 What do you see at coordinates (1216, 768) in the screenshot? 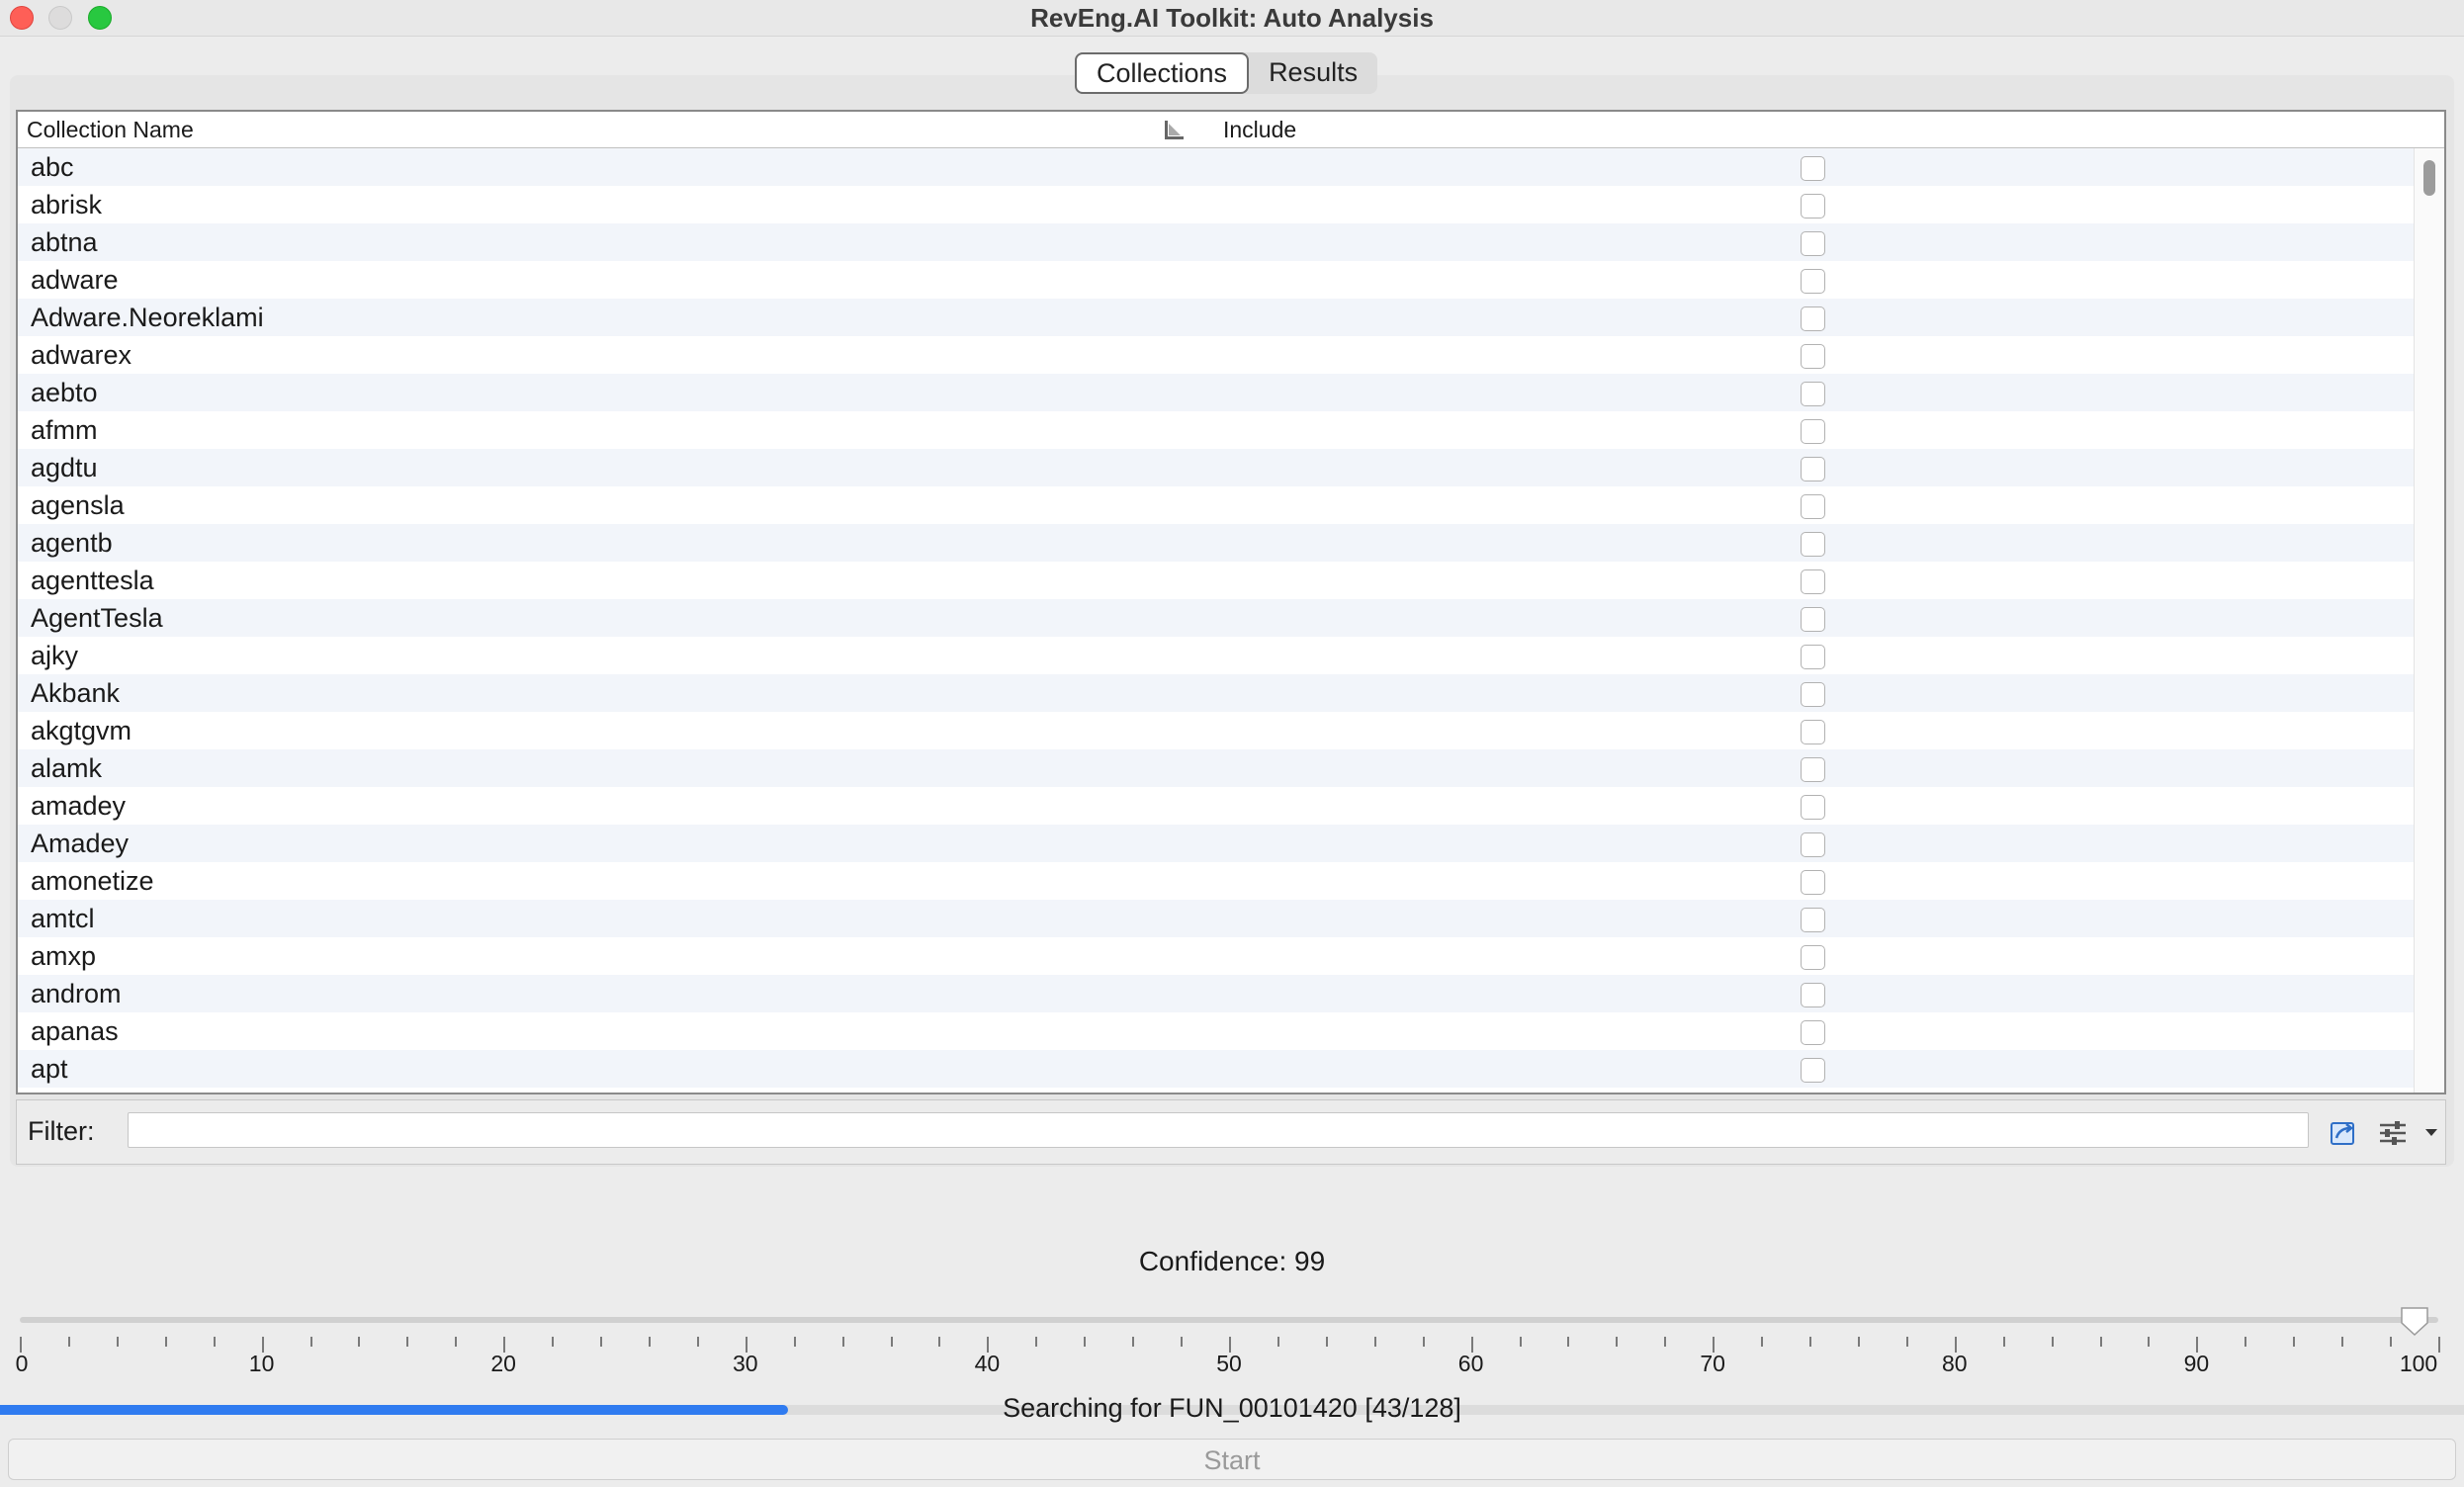
I see `table-row: alamk` at bounding box center [1216, 768].